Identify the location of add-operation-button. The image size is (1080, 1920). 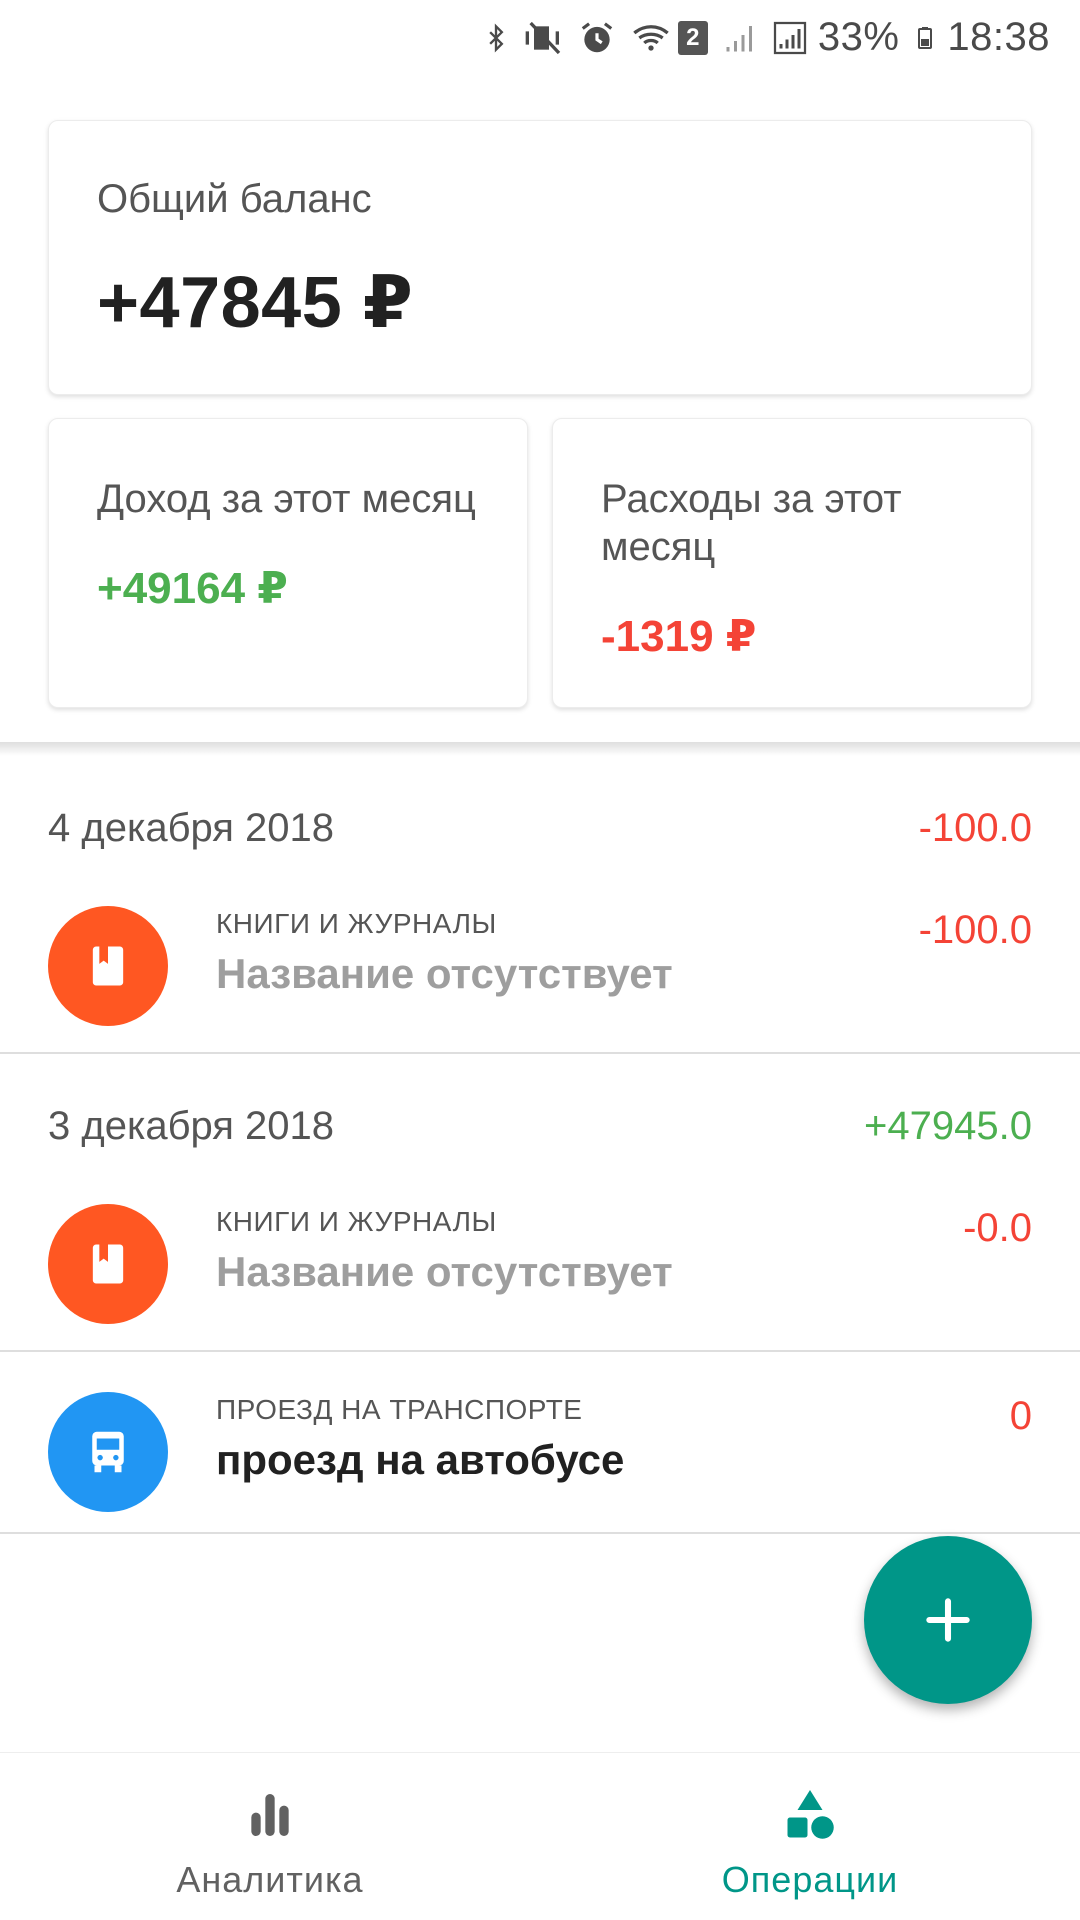
(948, 1620).